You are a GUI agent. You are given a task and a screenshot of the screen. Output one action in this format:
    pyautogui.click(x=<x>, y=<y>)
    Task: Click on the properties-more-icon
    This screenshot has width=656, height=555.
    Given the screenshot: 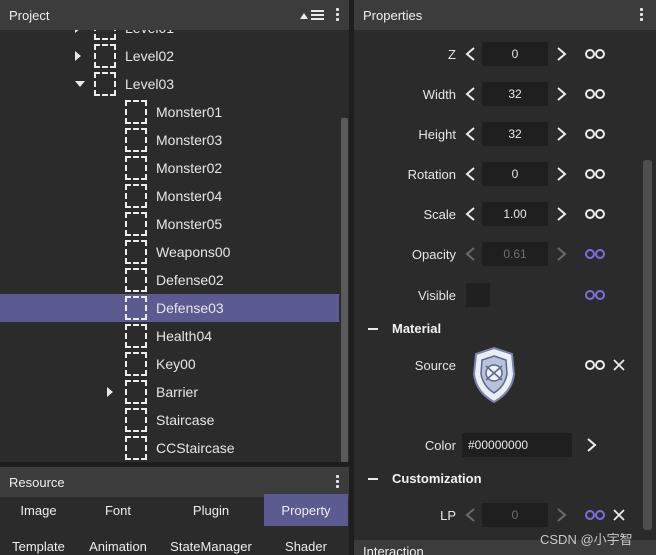 What is the action you would take?
    pyautogui.click(x=642, y=15)
    